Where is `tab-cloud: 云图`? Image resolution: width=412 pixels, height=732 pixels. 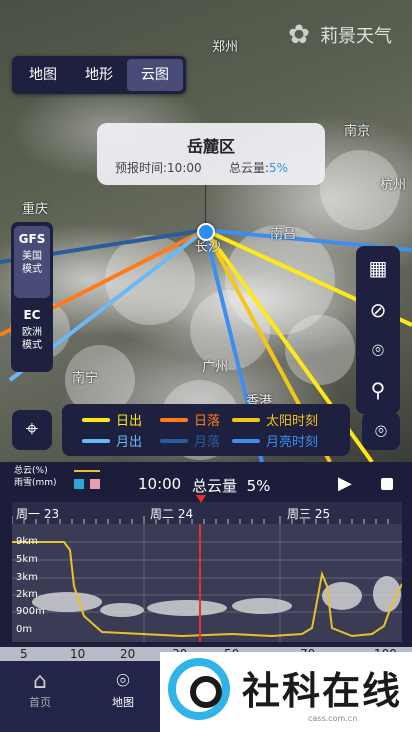
tab-cloud: 云图 is located at coordinates (155, 75).